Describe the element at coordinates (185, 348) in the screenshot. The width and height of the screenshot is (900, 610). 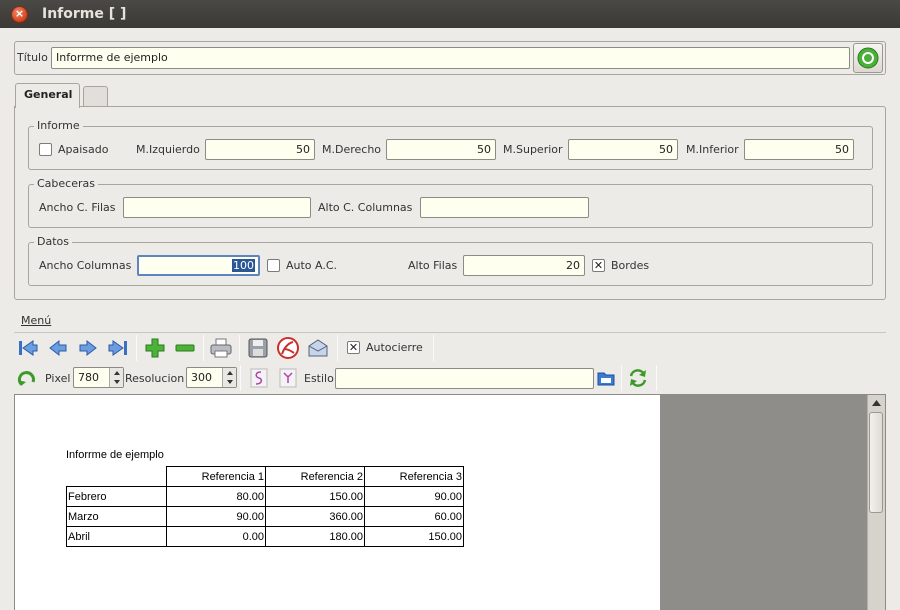
I see `remove-icon` at that location.